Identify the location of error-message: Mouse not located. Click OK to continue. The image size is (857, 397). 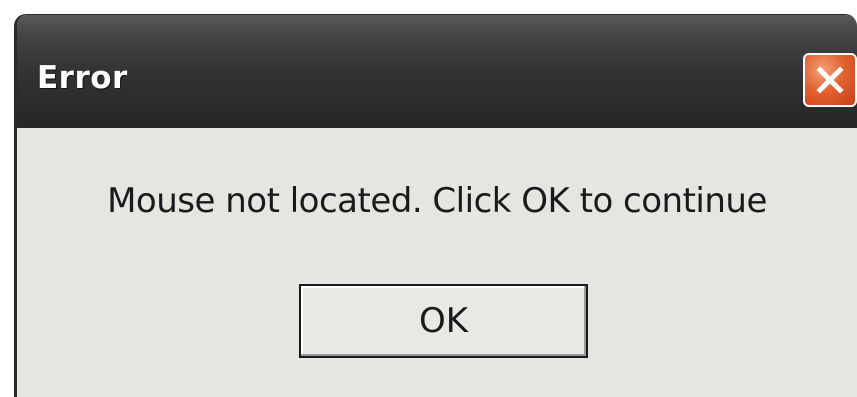
(437, 201).